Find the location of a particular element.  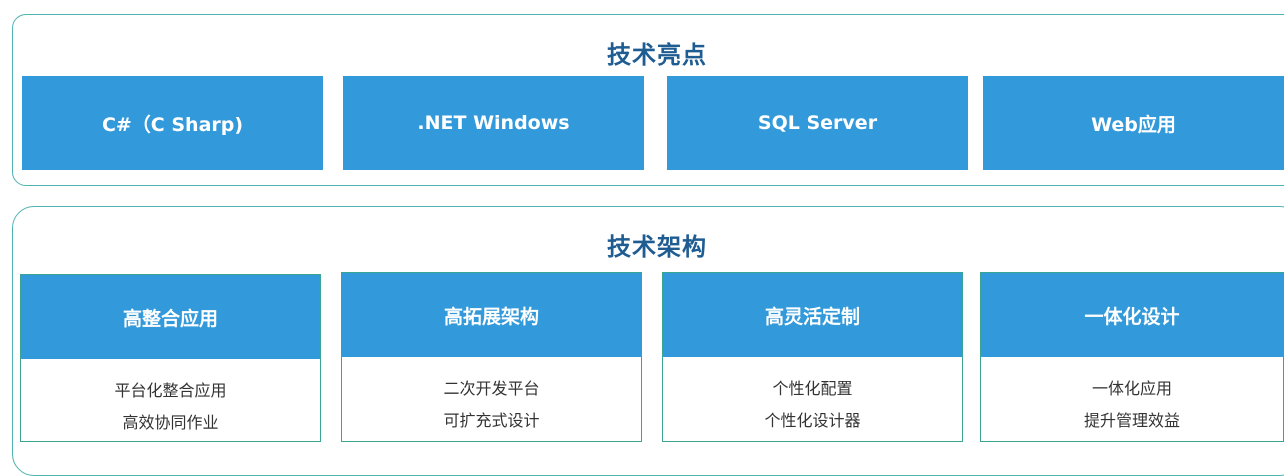

arch-card-line: 平台化整合应用 is located at coordinates (170, 390).